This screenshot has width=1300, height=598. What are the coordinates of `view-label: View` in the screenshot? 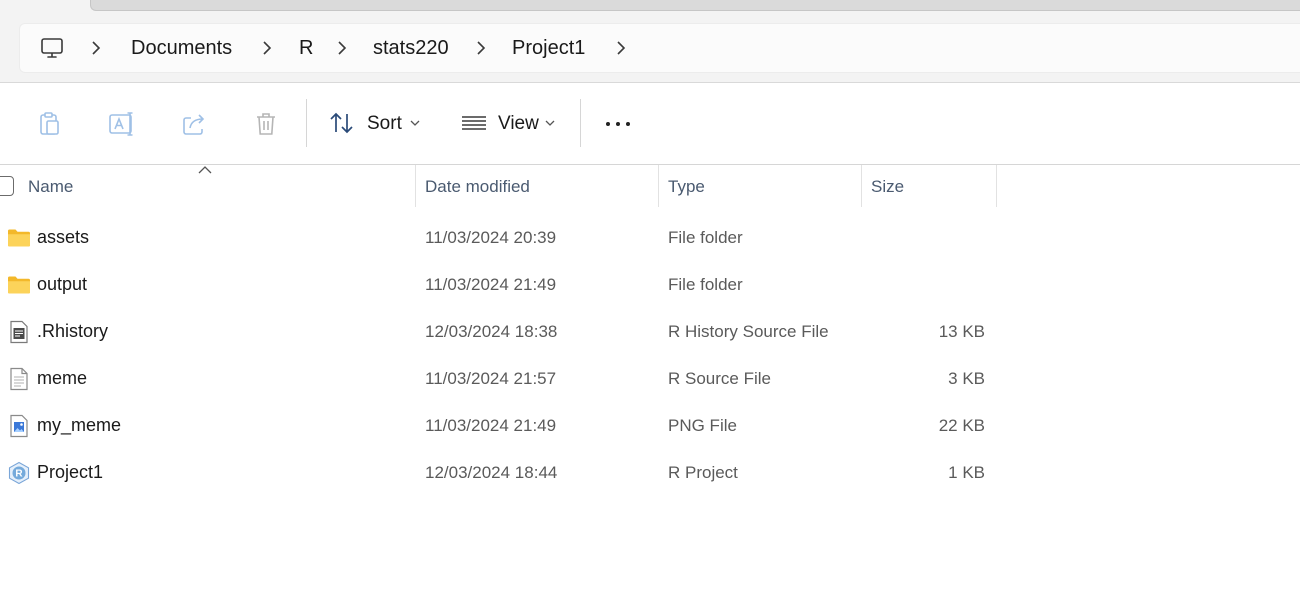 It's located at (518, 123).